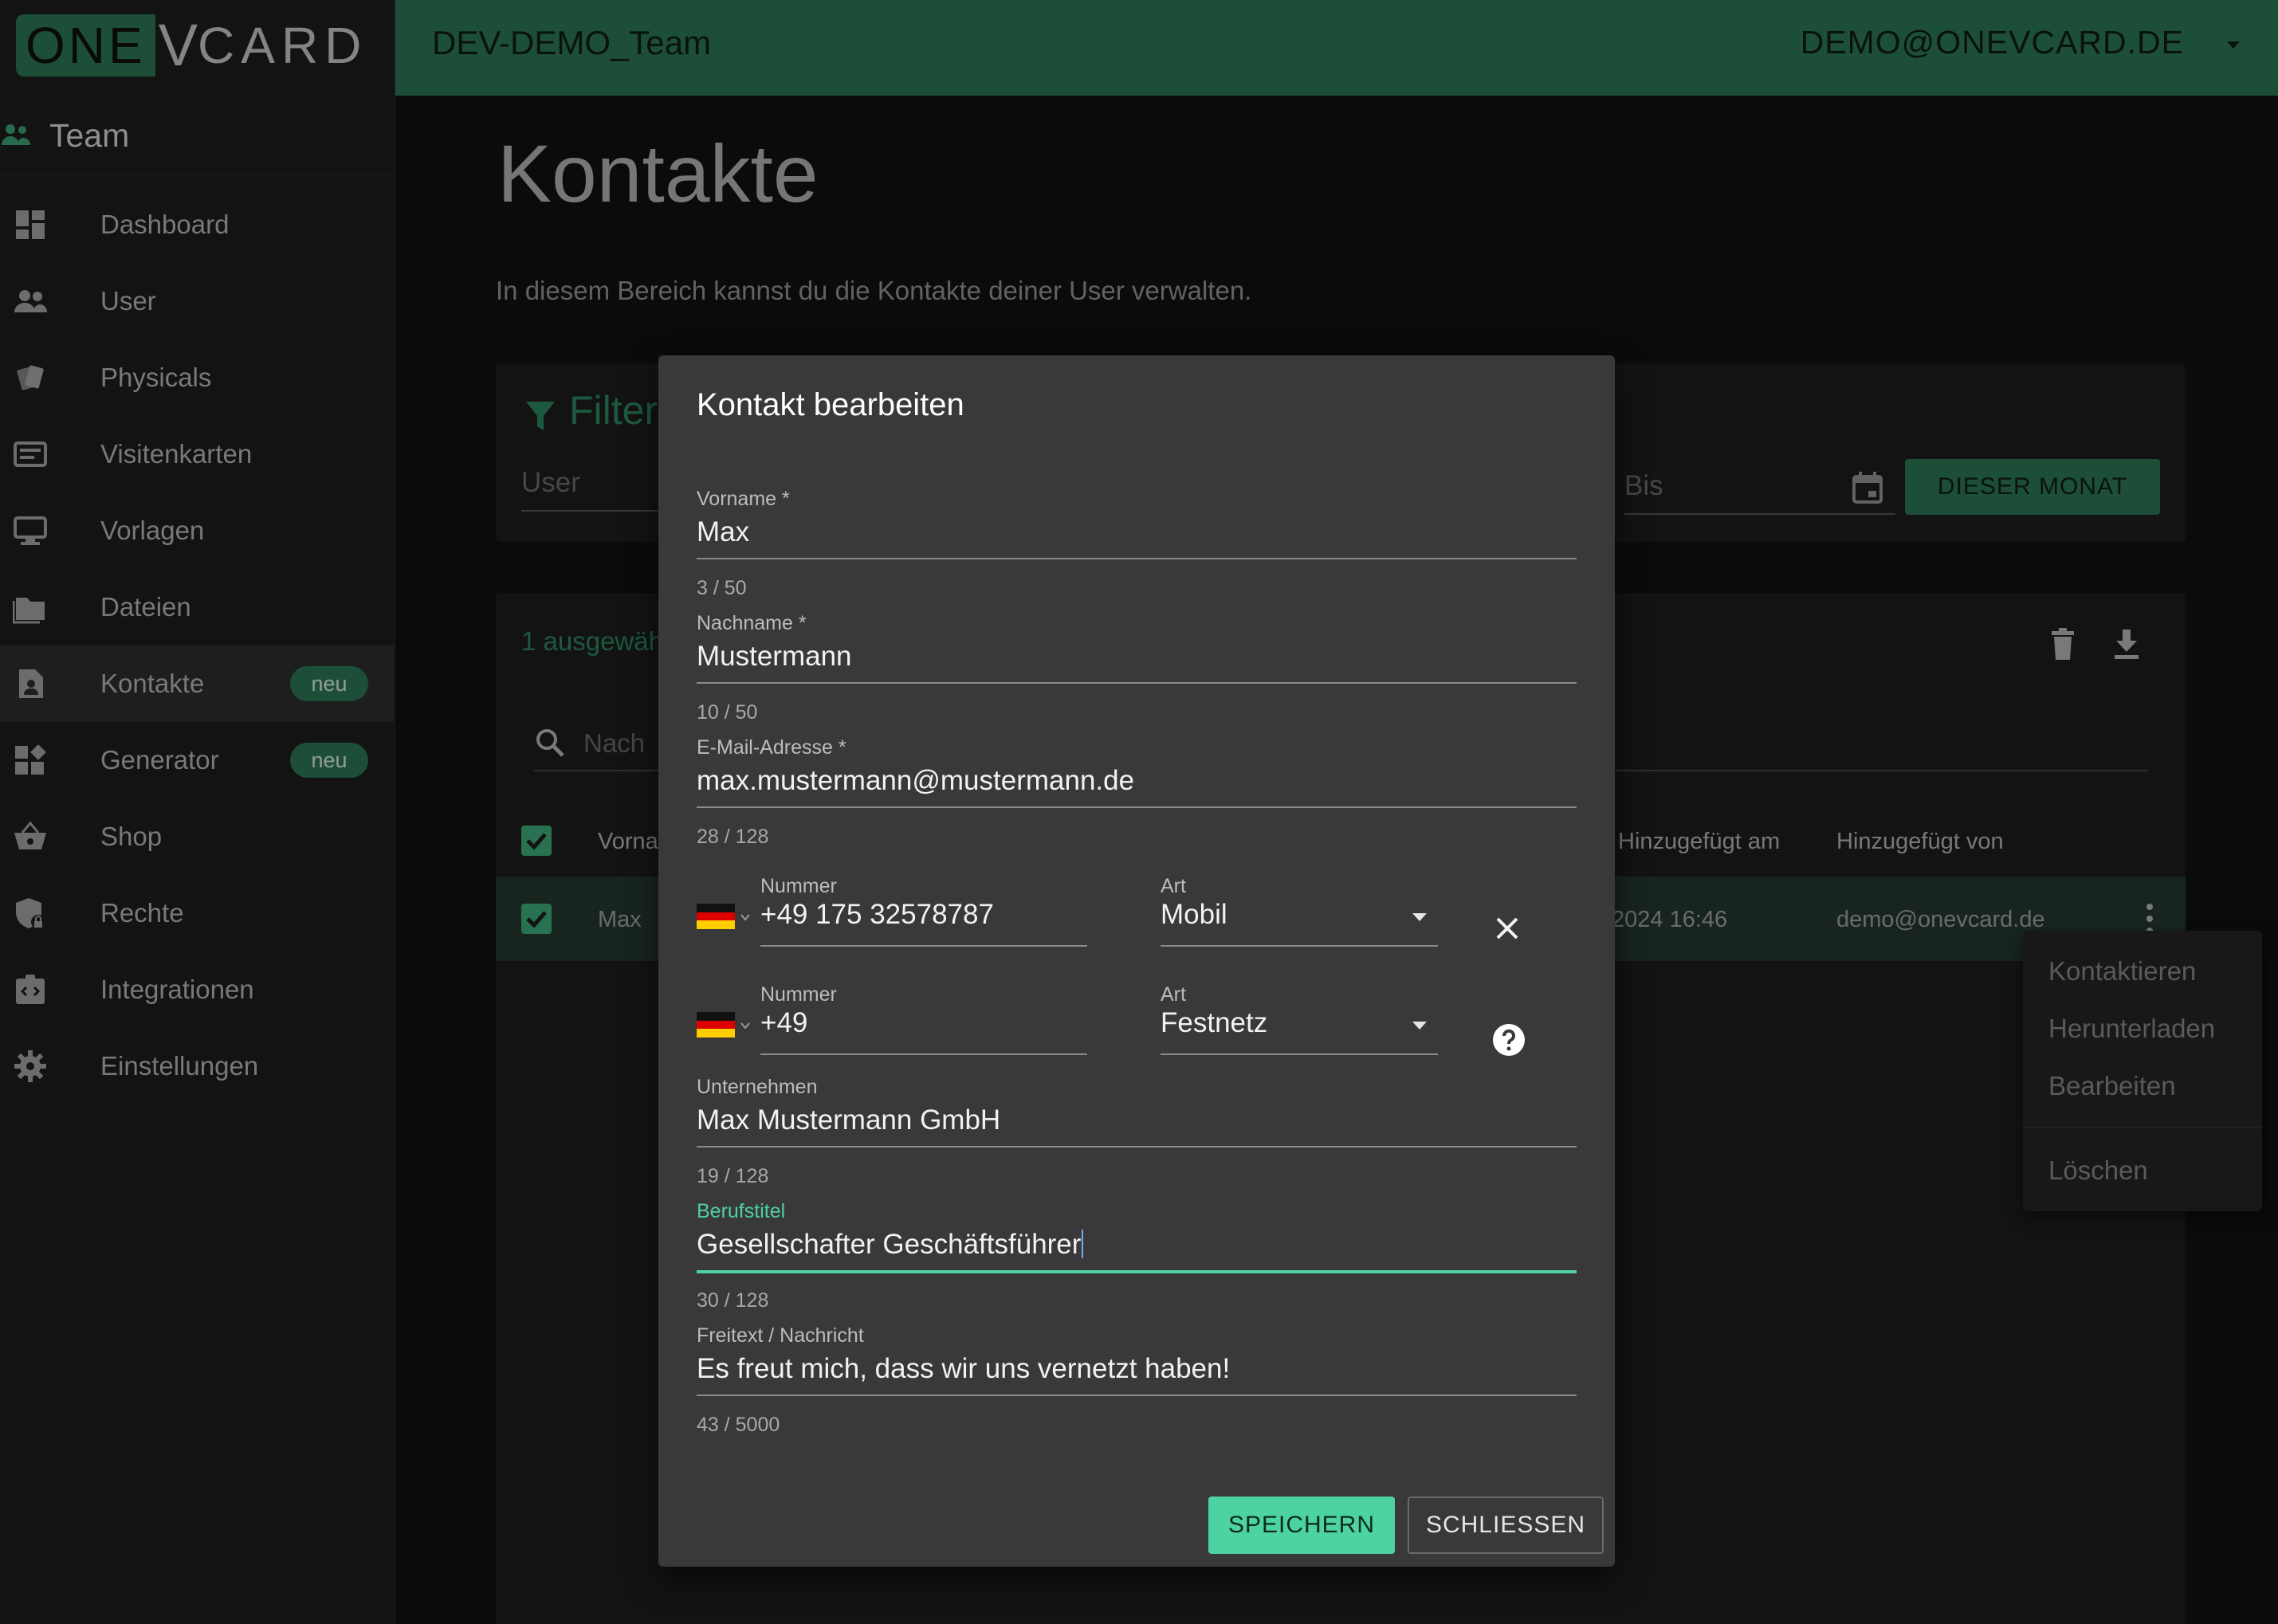  What do you see at coordinates (775, 657) in the screenshot?
I see `last-name-input: Mustermann` at bounding box center [775, 657].